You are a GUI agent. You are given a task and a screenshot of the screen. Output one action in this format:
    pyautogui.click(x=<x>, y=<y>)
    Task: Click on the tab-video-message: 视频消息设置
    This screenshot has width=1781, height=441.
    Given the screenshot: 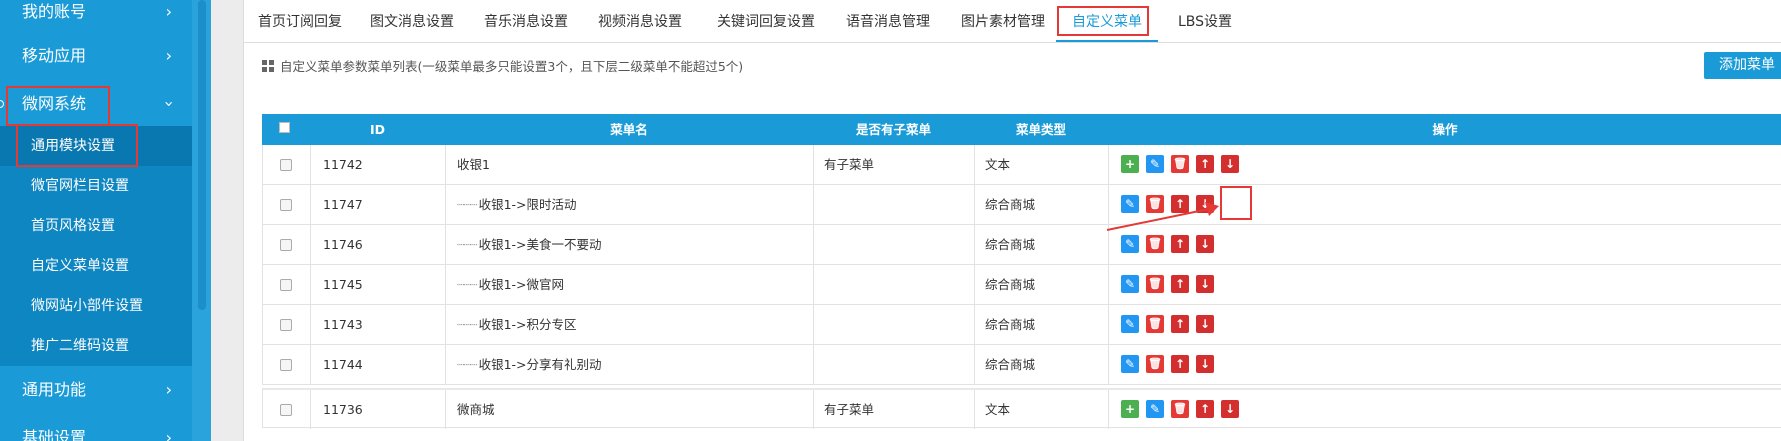 What is the action you would take?
    pyautogui.click(x=640, y=21)
    